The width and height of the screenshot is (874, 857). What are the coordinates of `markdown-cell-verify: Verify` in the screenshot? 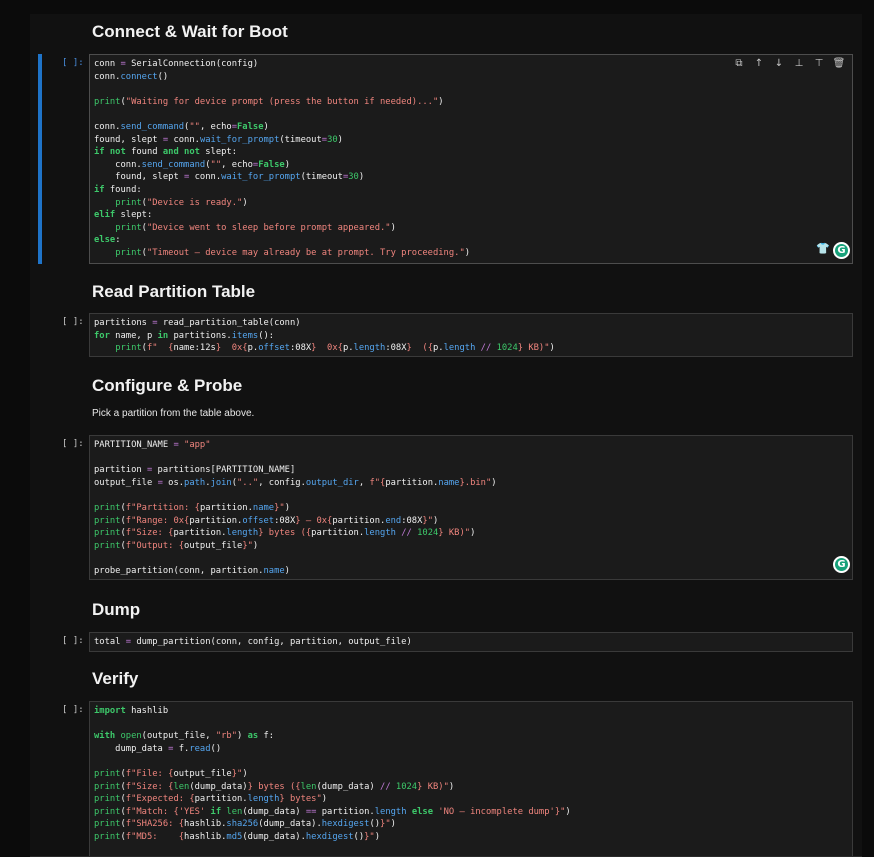 It's located at (115, 679).